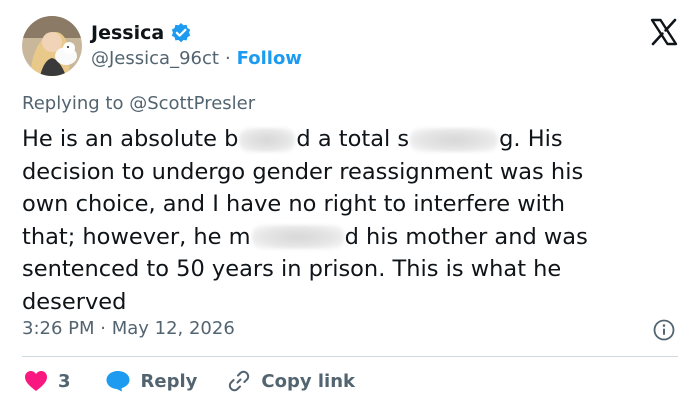 The image size is (700, 410). I want to click on copy-link-button: Copy link, so click(291, 381).